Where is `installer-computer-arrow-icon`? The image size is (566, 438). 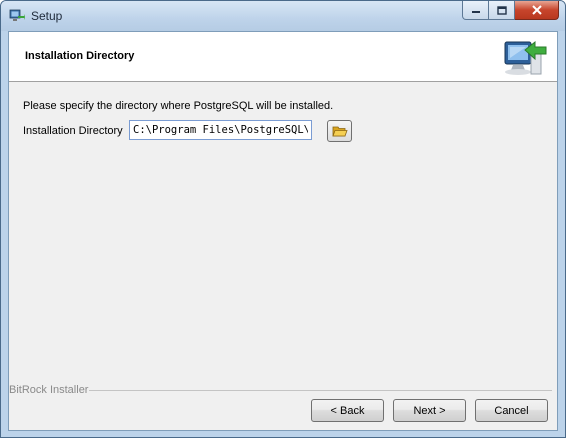
installer-computer-arrow-icon is located at coordinates (524, 58).